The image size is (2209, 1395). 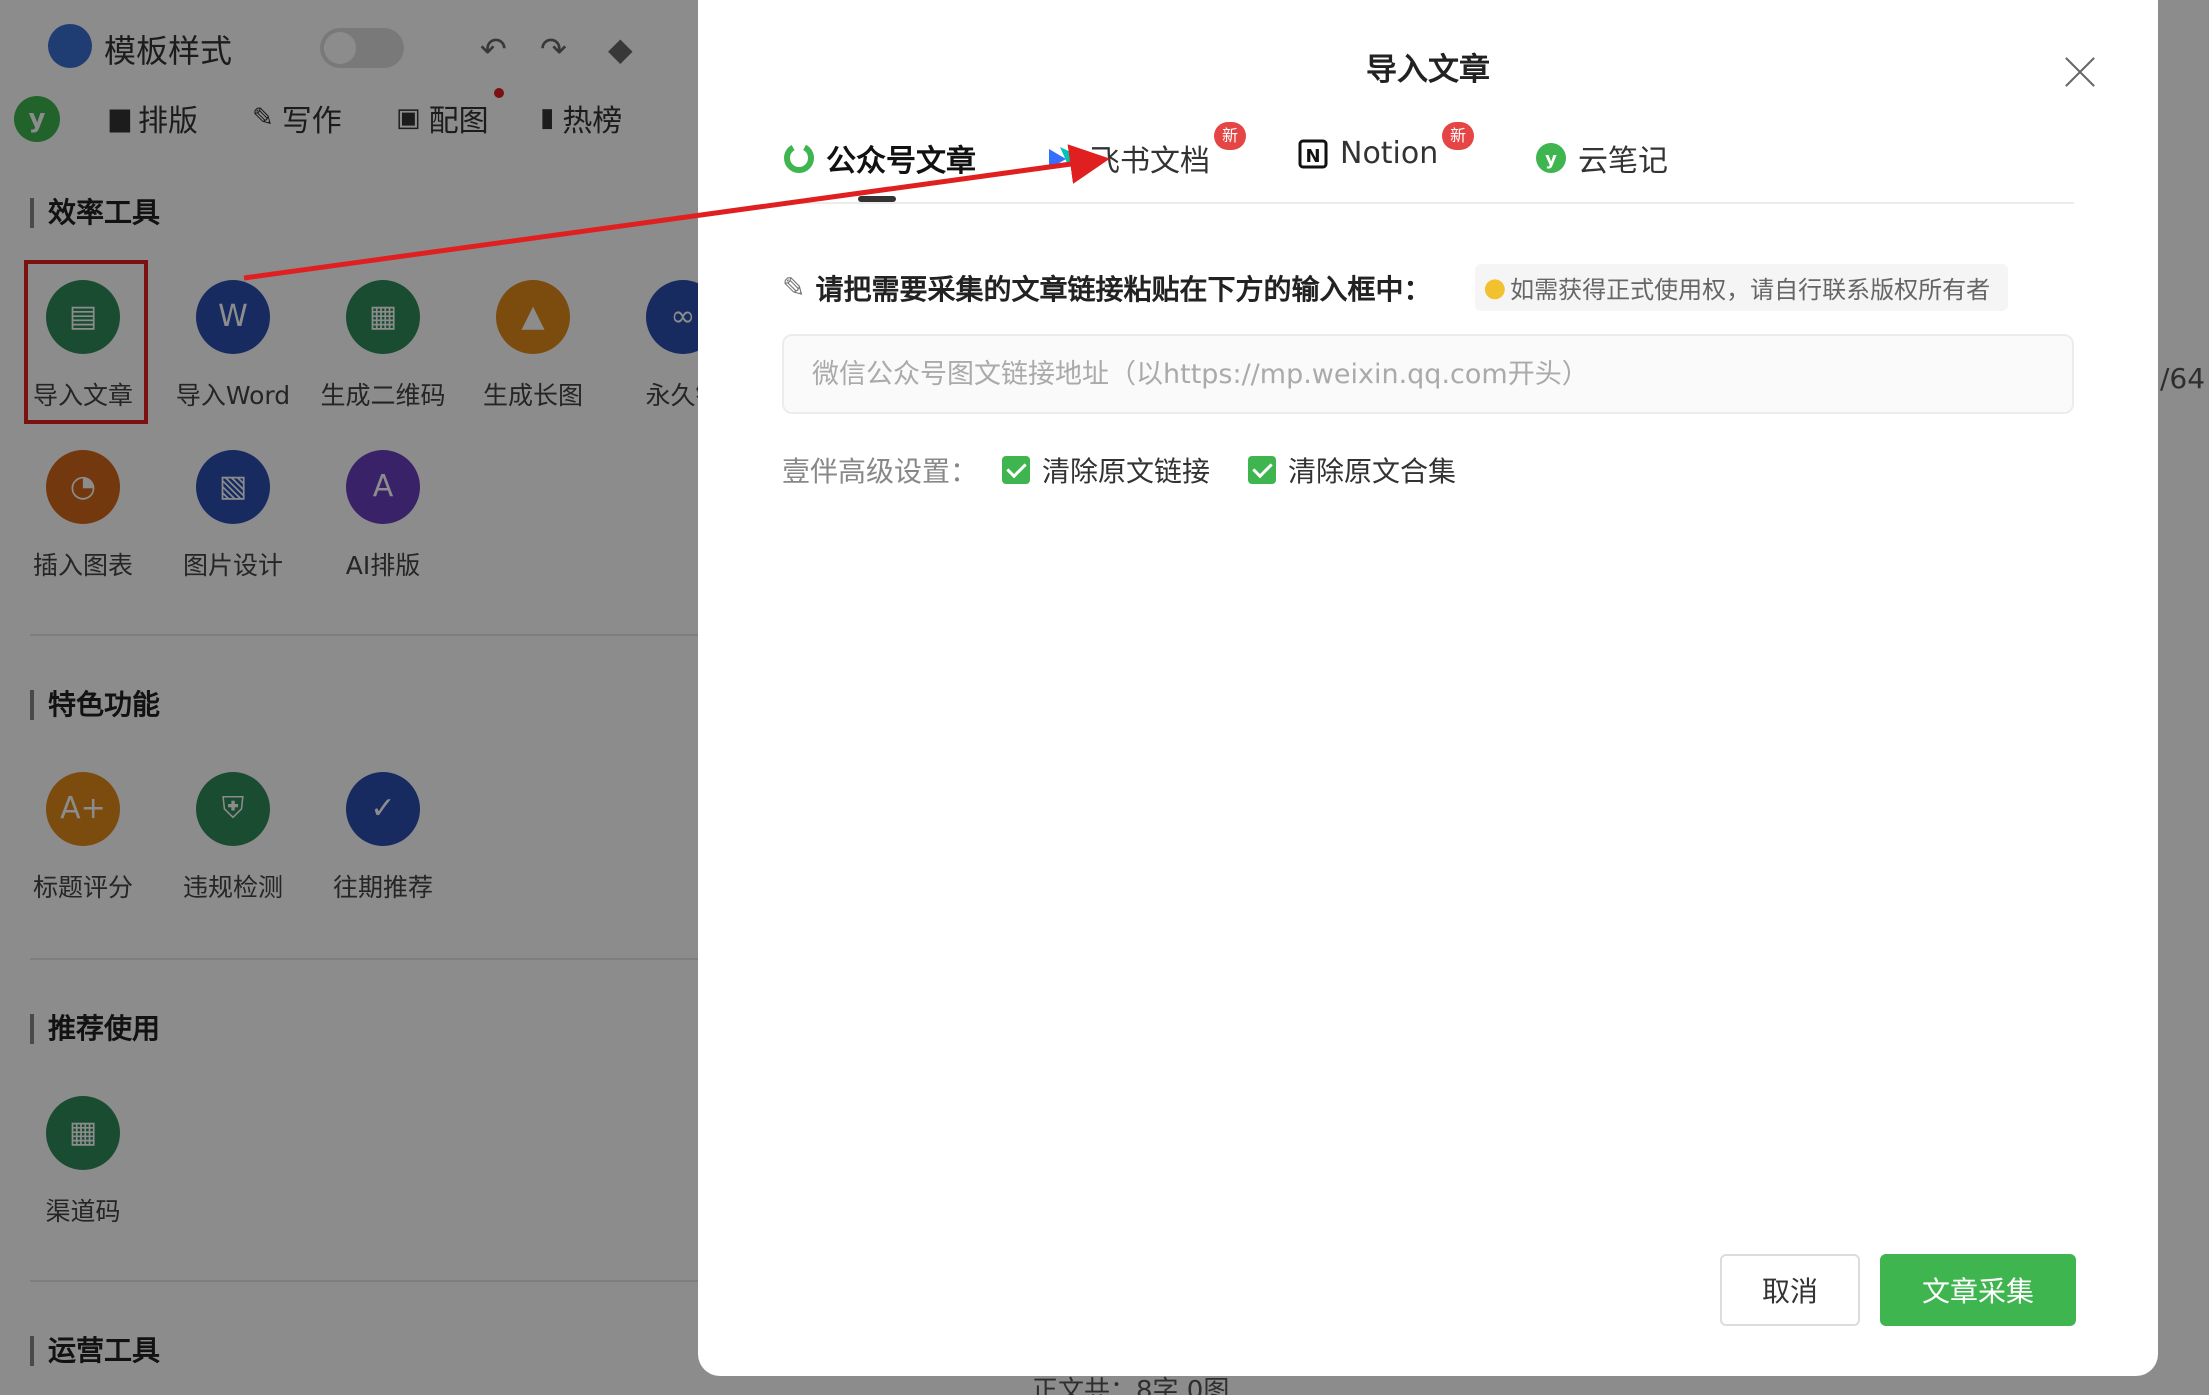 What do you see at coordinates (877, 199) in the screenshot?
I see `active-tab-indicator` at bounding box center [877, 199].